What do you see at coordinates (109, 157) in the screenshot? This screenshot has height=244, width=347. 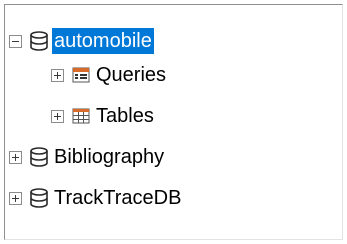 I see `tree-item-label: Bibliography` at bounding box center [109, 157].